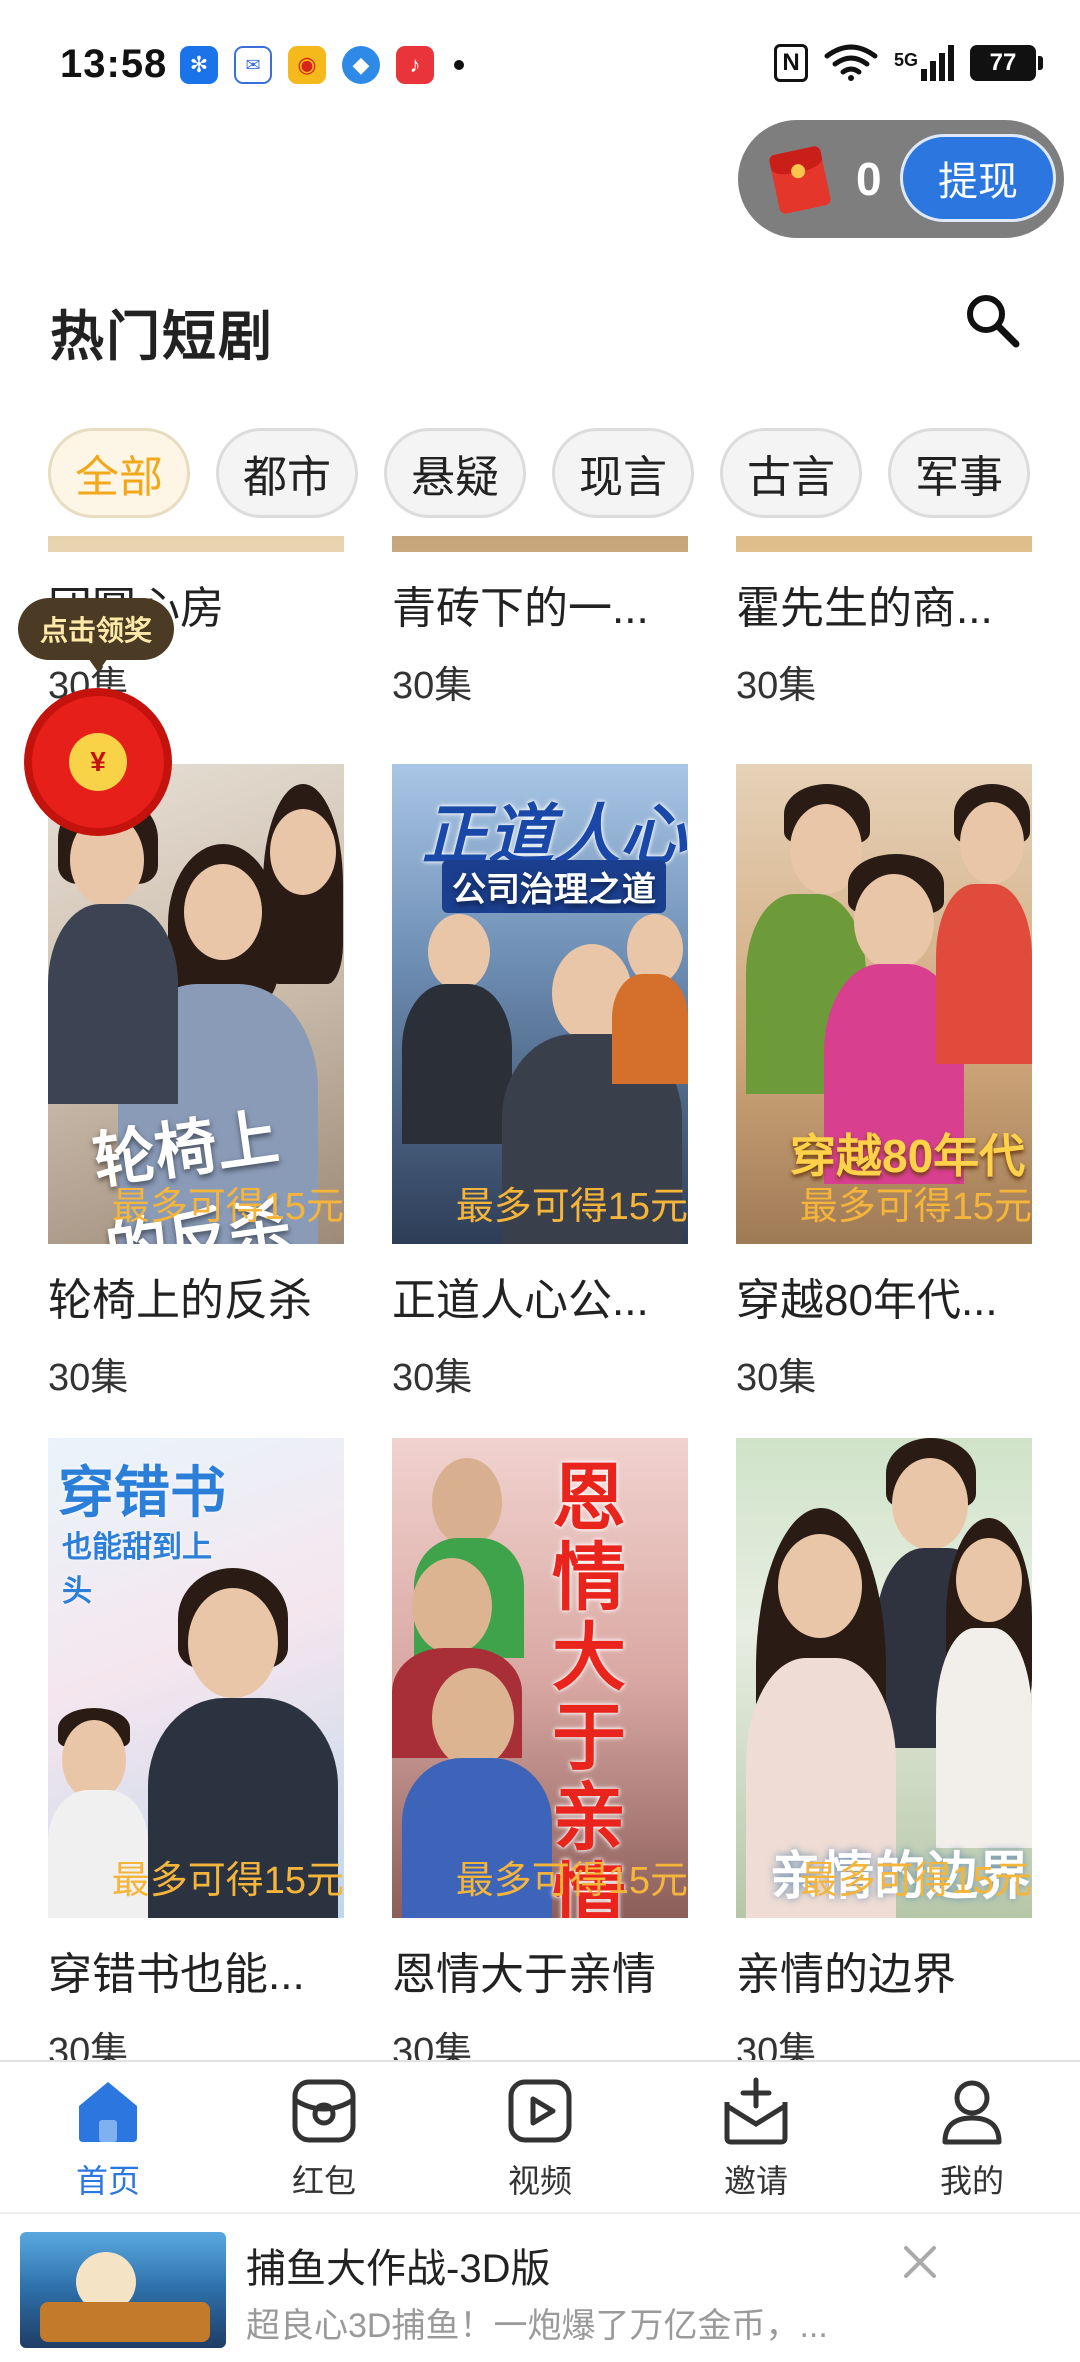  I want to click on poster-title: 穿错书, so click(142, 1492).